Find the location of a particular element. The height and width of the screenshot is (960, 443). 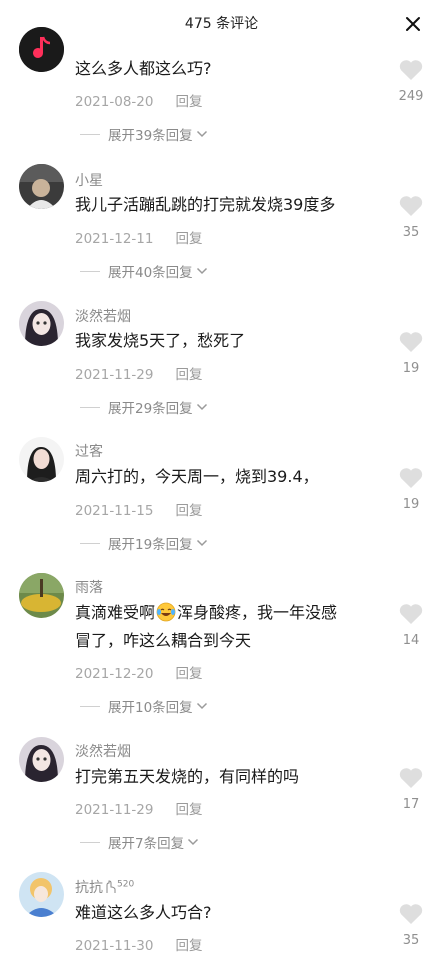

comment-date: 2021-11-30 is located at coordinates (114, 946).